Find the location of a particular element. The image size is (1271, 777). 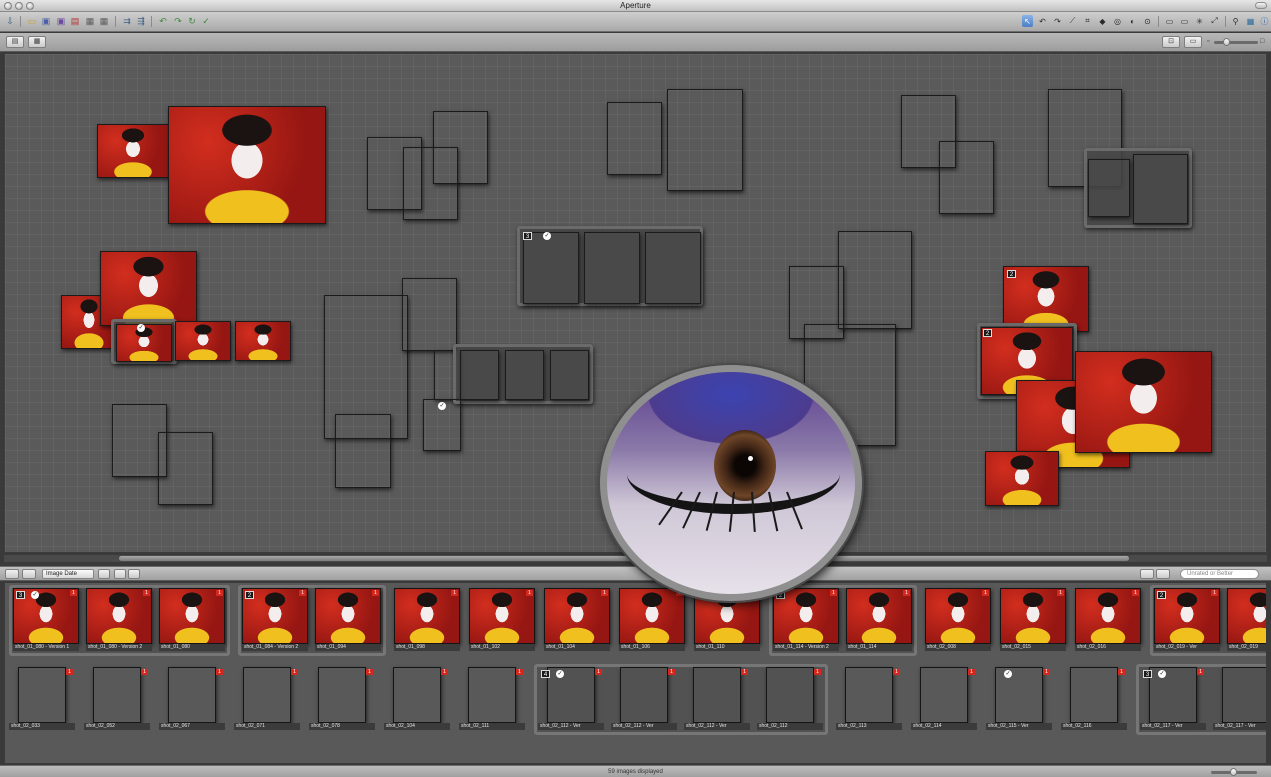

light-table-stack: 3 ✓ is located at coordinates (610, 266).